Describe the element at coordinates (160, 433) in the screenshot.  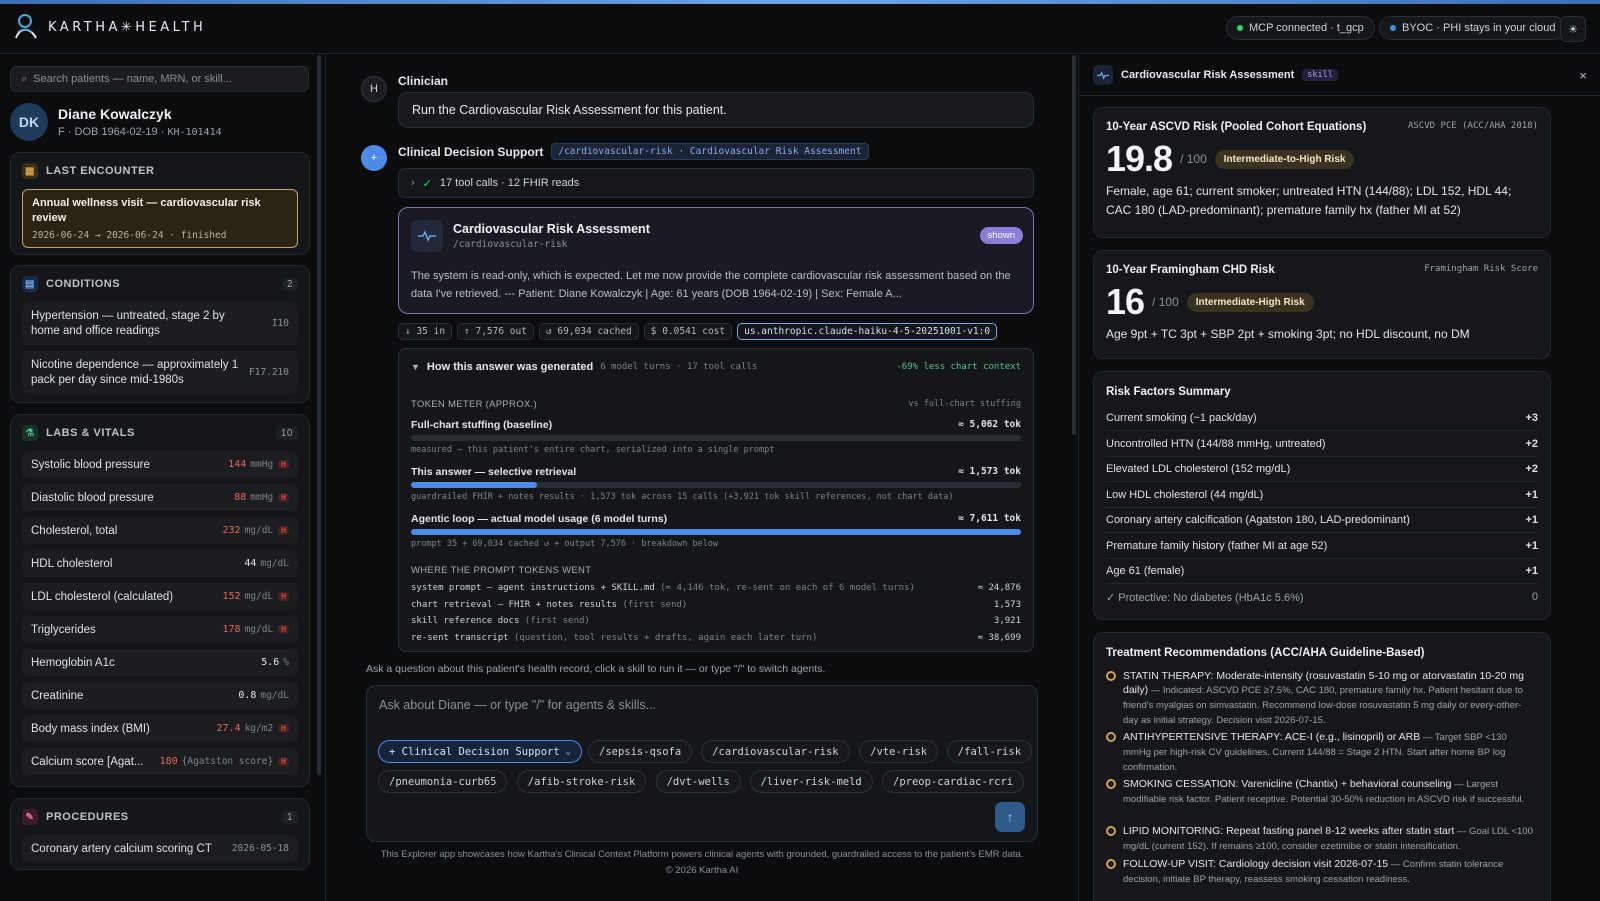
I see `labs-header: ⚗ LABS & VITALS 10` at that location.